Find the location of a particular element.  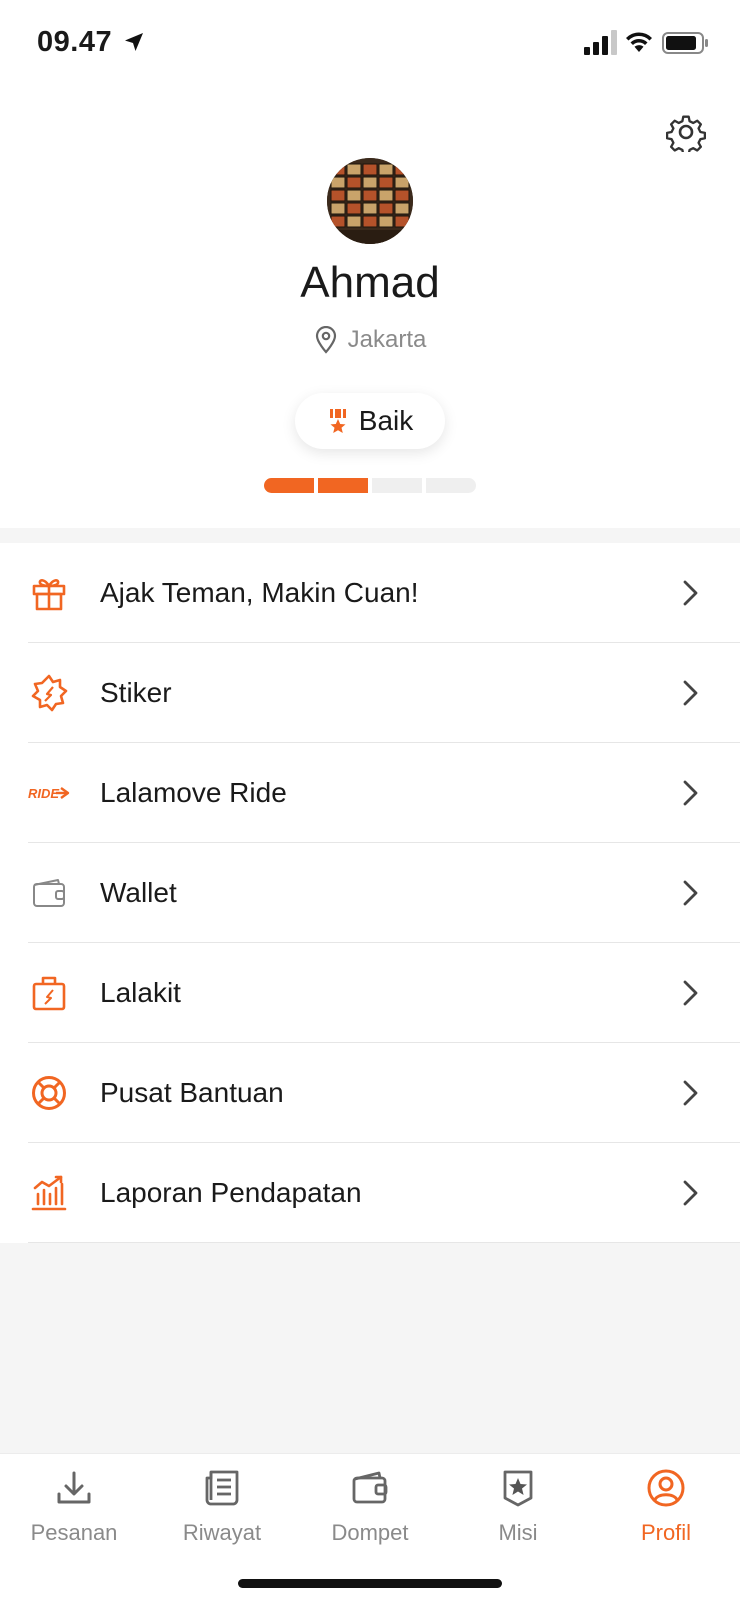

menu-label: Stiker is located at coordinates (136, 692).